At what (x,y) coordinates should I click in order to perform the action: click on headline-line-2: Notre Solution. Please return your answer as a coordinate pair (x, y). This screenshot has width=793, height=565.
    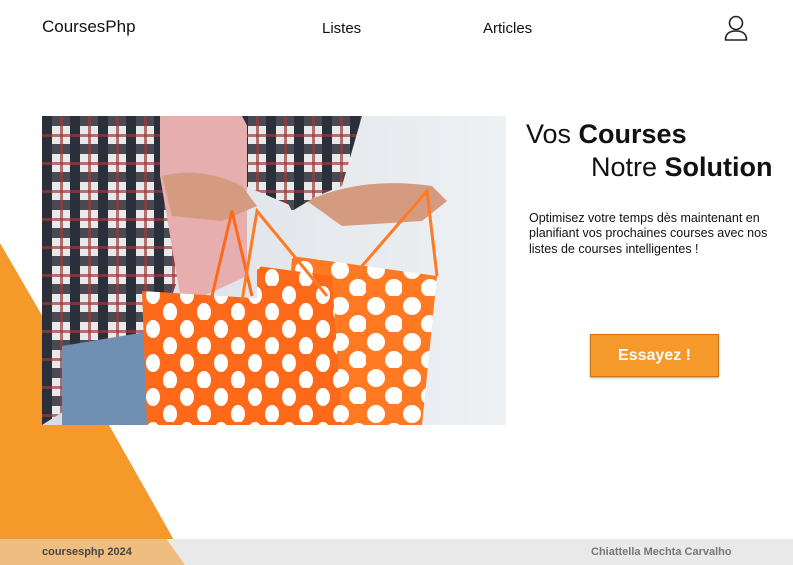
    Looking at the image, I should click on (682, 167).